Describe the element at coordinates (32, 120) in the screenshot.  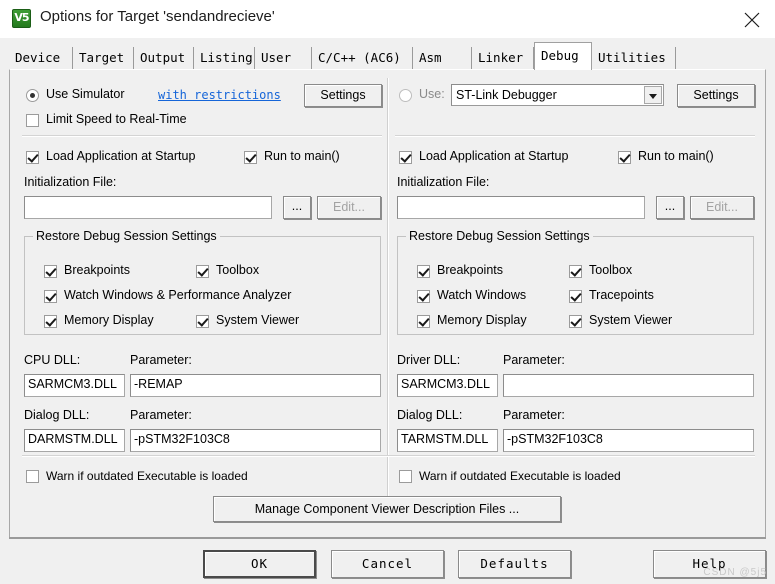
I see `limit-speed-checkbox` at that location.